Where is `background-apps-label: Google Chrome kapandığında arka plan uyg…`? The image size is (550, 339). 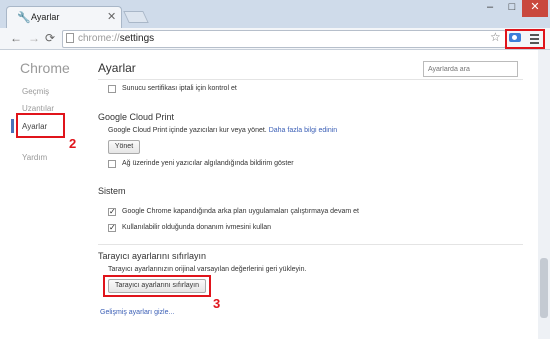 background-apps-label: Google Chrome kapandığında arka plan uyg… is located at coordinates (240, 211).